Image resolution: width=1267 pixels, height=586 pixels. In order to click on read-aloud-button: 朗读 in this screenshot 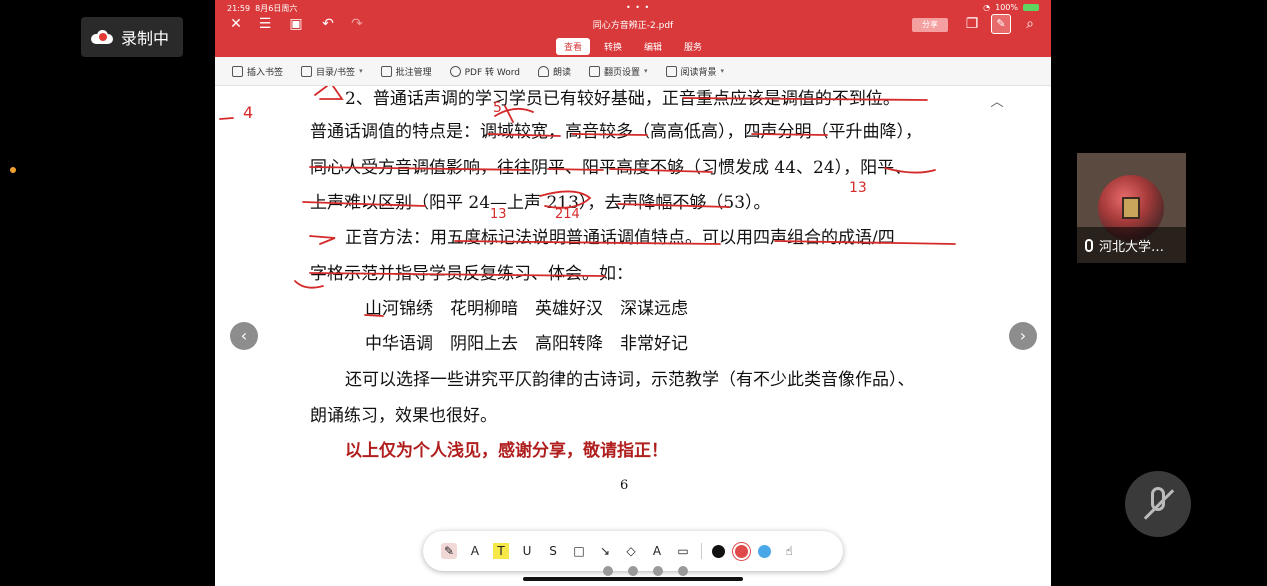, I will do `click(554, 71)`.